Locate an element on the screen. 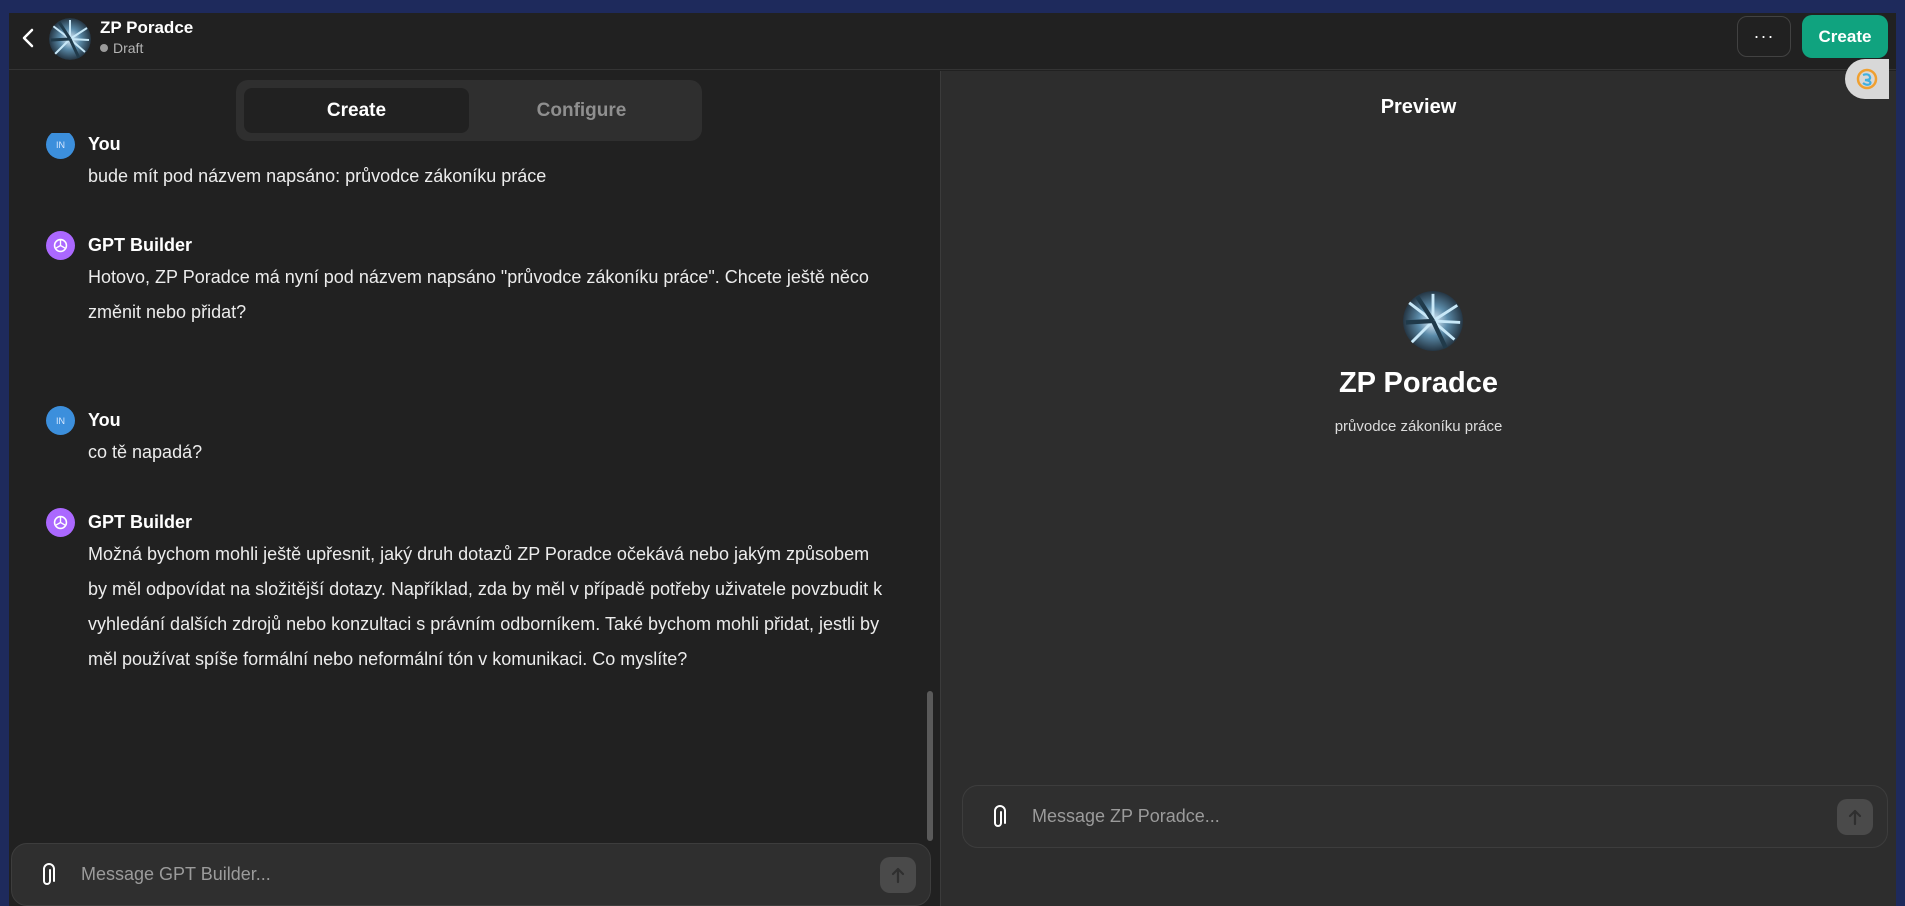  preview-message-input is located at coordinates (1434, 816).